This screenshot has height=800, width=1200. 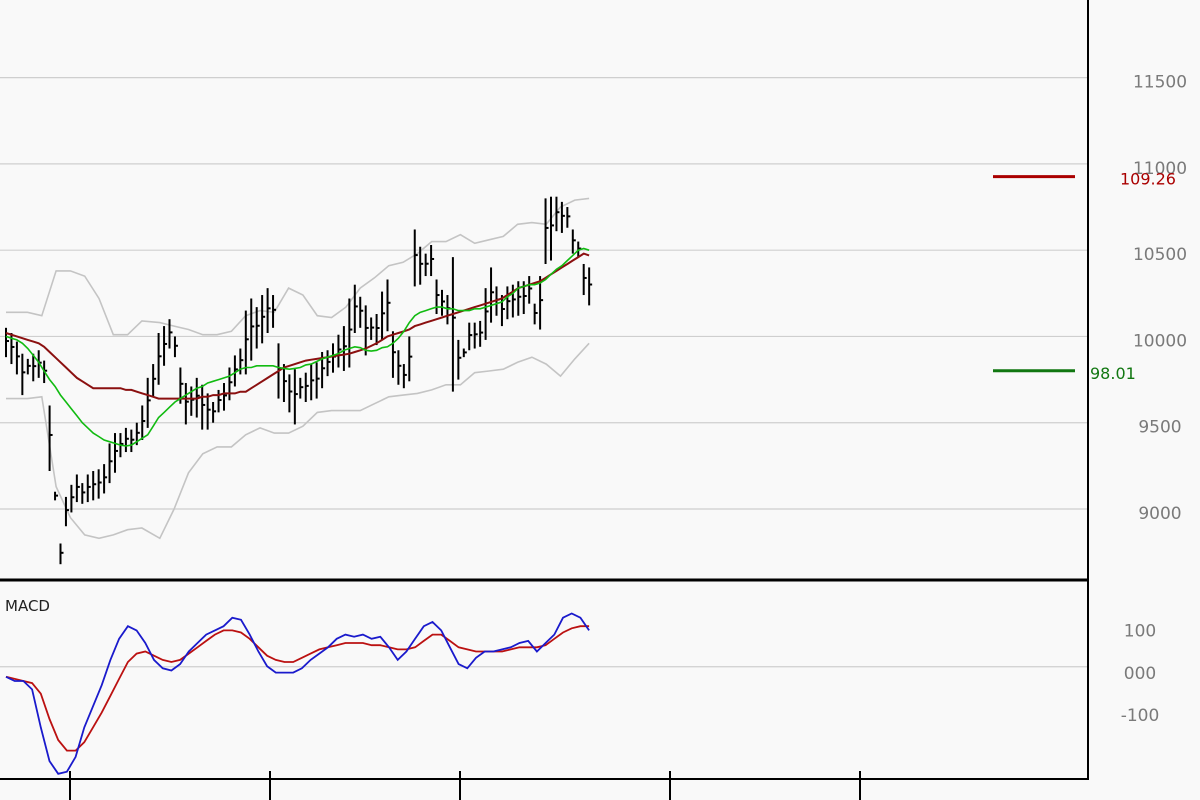 What do you see at coordinates (1159, 514) in the screenshot?
I see `price-tick-label: 9000` at bounding box center [1159, 514].